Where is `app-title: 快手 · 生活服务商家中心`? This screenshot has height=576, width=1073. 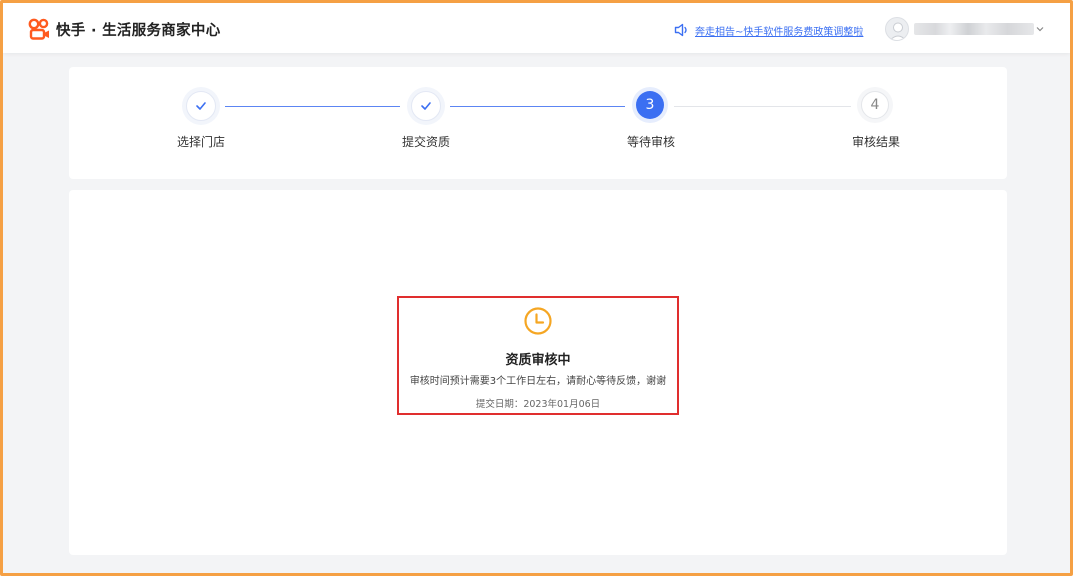 app-title: 快手 · 生活服务商家中心 is located at coordinates (138, 31).